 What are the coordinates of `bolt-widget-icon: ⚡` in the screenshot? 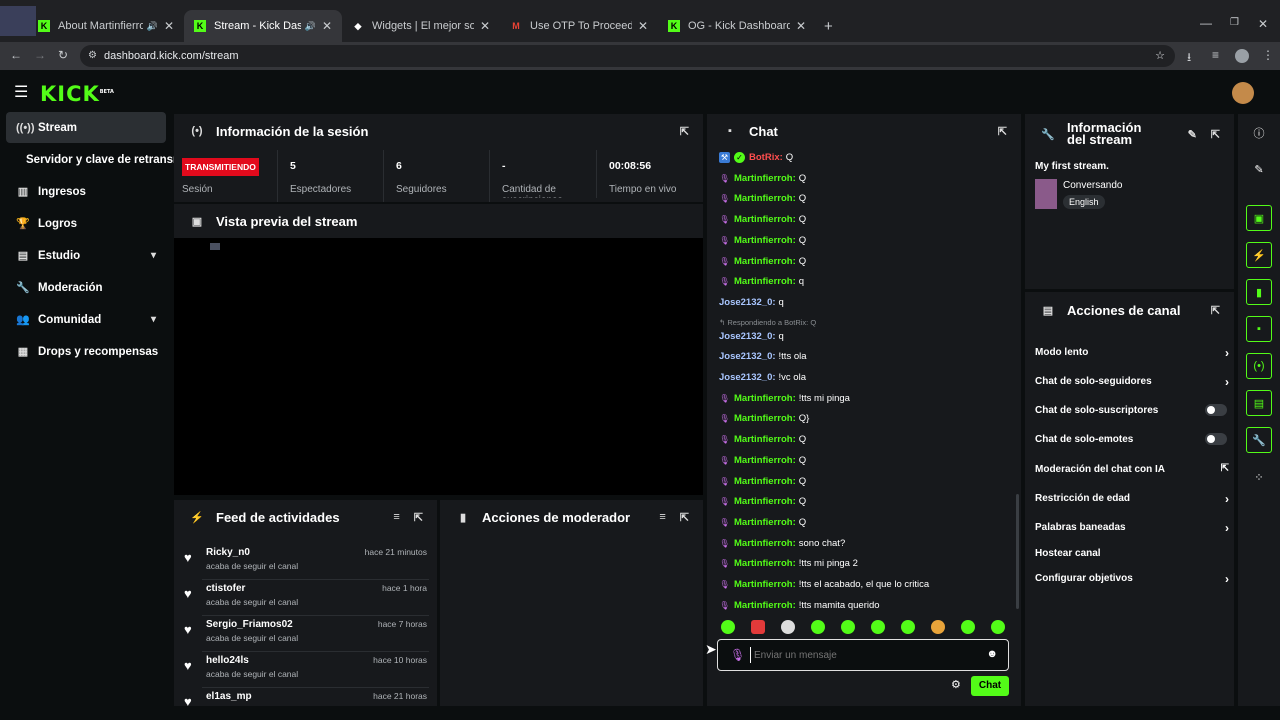 It's located at (1259, 255).